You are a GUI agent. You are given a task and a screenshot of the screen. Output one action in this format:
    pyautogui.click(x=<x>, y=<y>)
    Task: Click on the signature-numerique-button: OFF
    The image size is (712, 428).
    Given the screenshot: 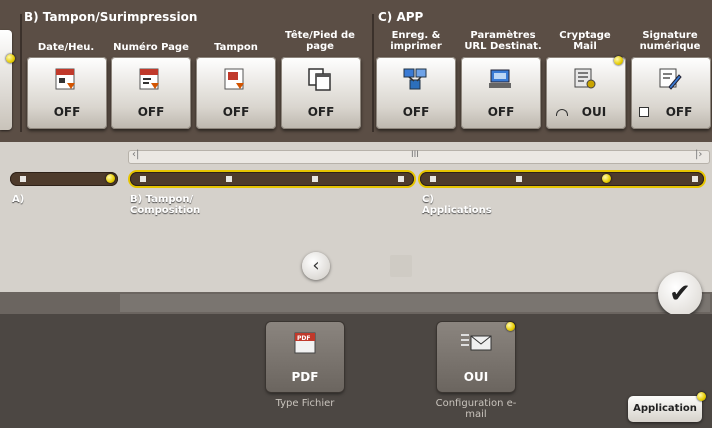 What is the action you would take?
    pyautogui.click(x=671, y=93)
    